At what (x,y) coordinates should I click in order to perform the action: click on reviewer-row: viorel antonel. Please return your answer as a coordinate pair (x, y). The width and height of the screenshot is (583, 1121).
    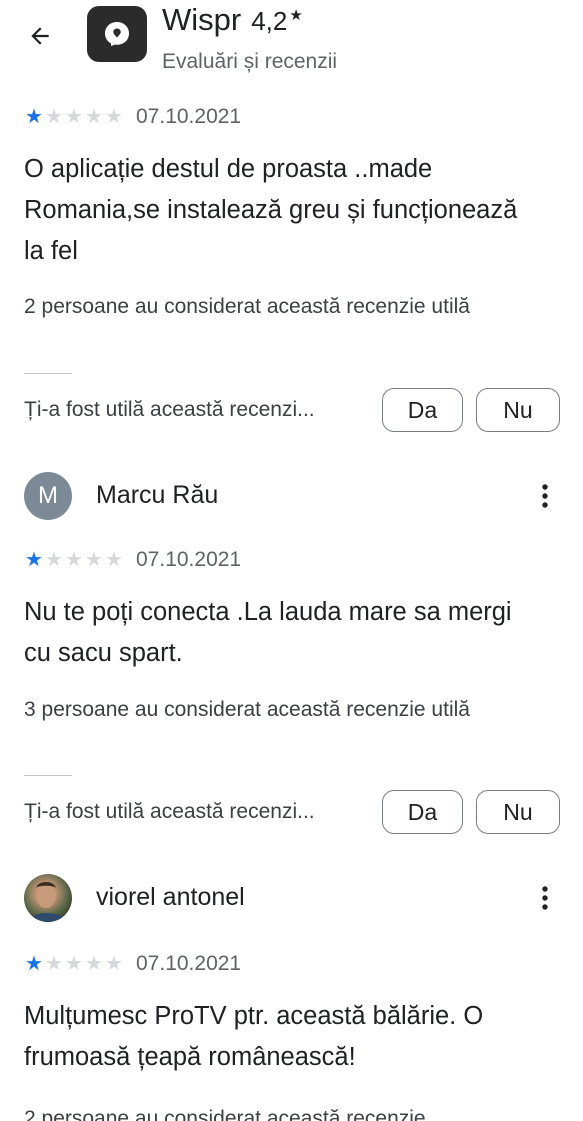
    Looking at the image, I should click on (291, 898).